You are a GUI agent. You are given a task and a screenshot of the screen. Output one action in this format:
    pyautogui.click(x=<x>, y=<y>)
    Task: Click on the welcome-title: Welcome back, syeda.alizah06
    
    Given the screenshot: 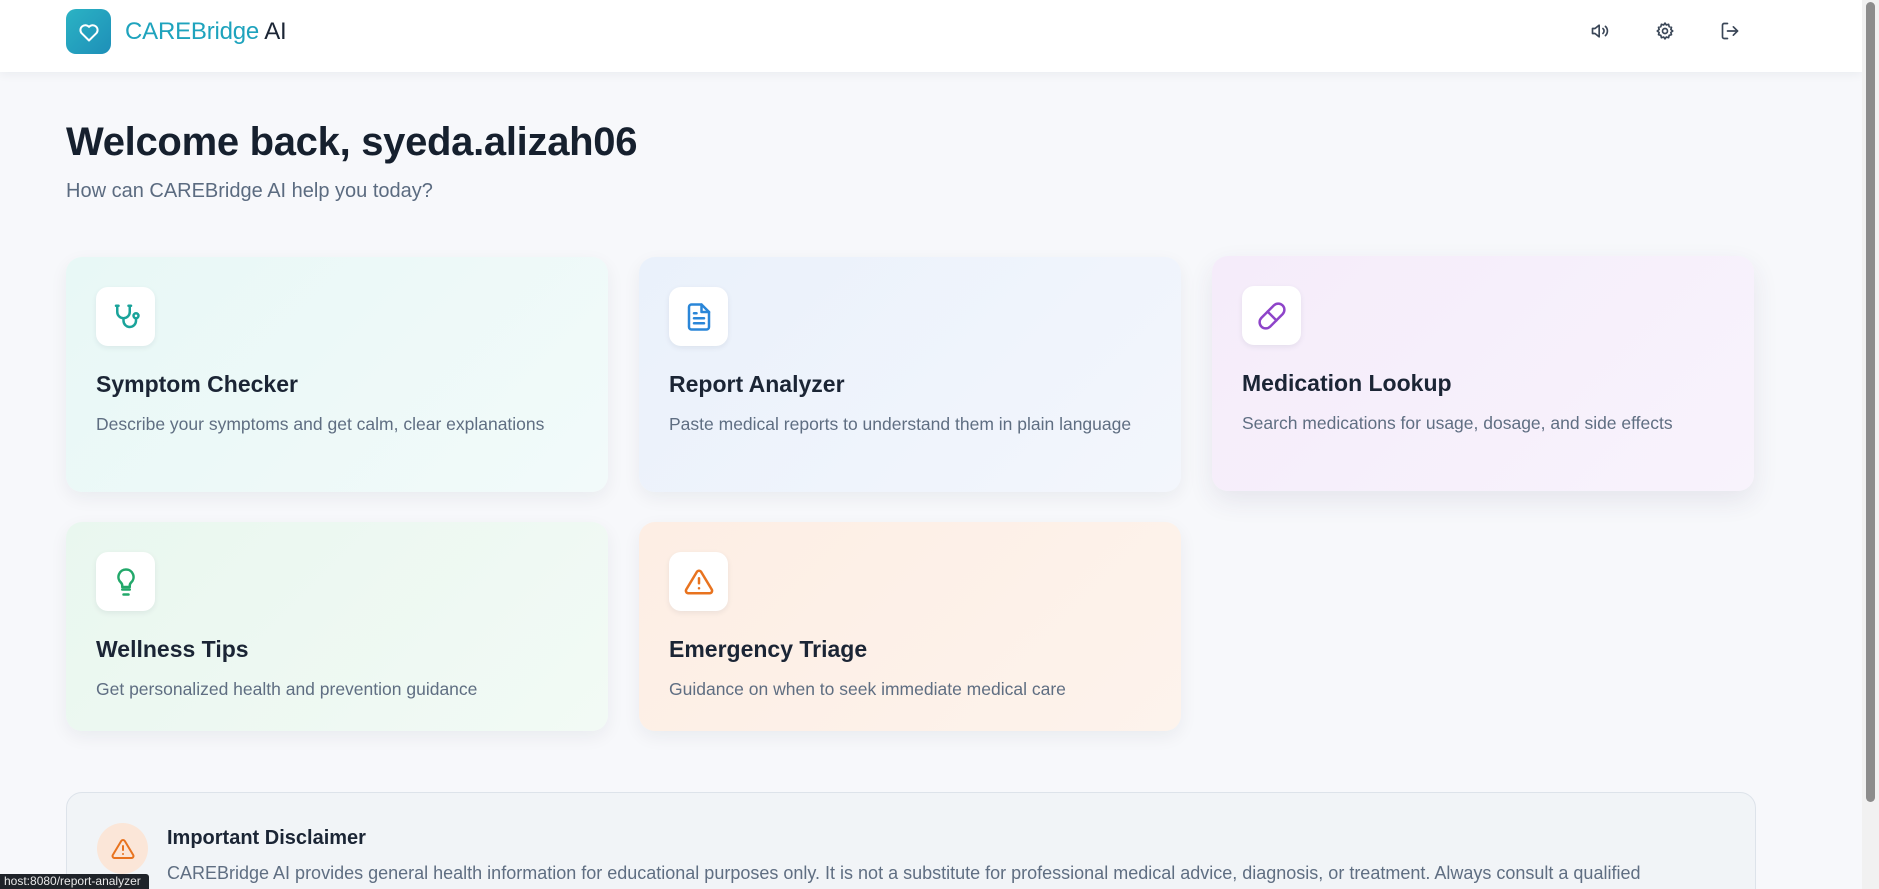 What is the action you would take?
    pyautogui.click(x=352, y=142)
    